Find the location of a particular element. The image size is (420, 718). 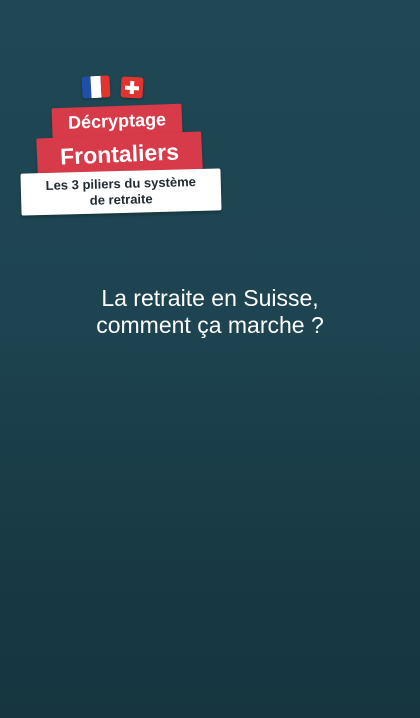

headline-line-1: La retraite en Suisse, is located at coordinates (210, 298).